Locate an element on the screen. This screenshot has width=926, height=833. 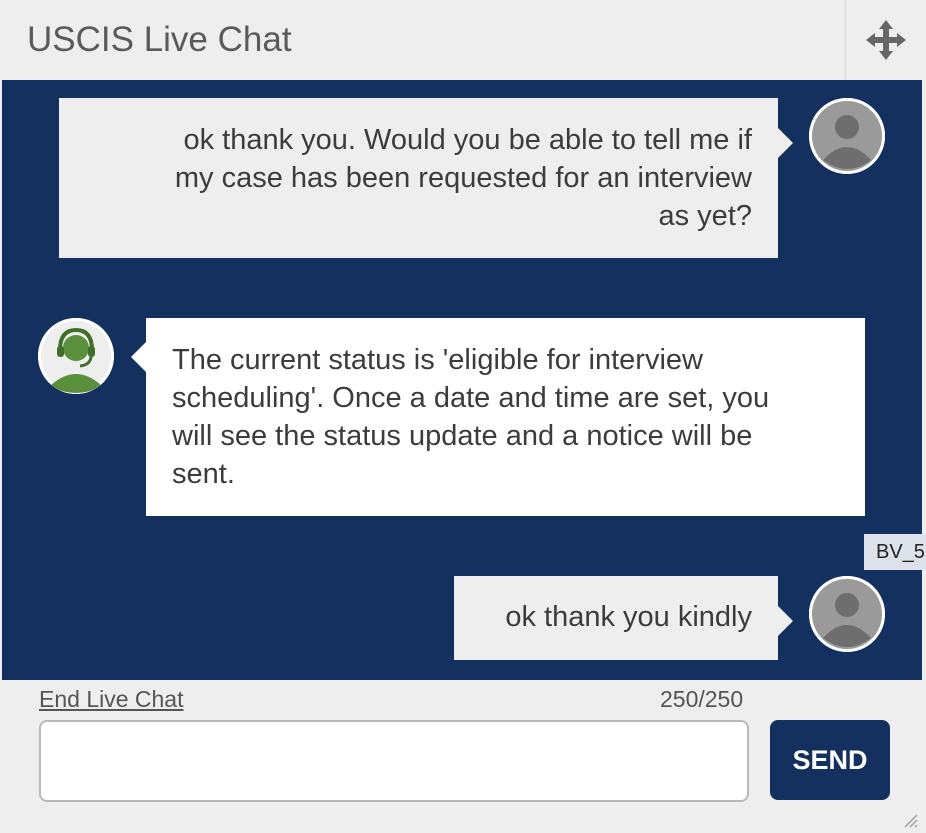
resize-grip-icon is located at coordinates (911, 821).